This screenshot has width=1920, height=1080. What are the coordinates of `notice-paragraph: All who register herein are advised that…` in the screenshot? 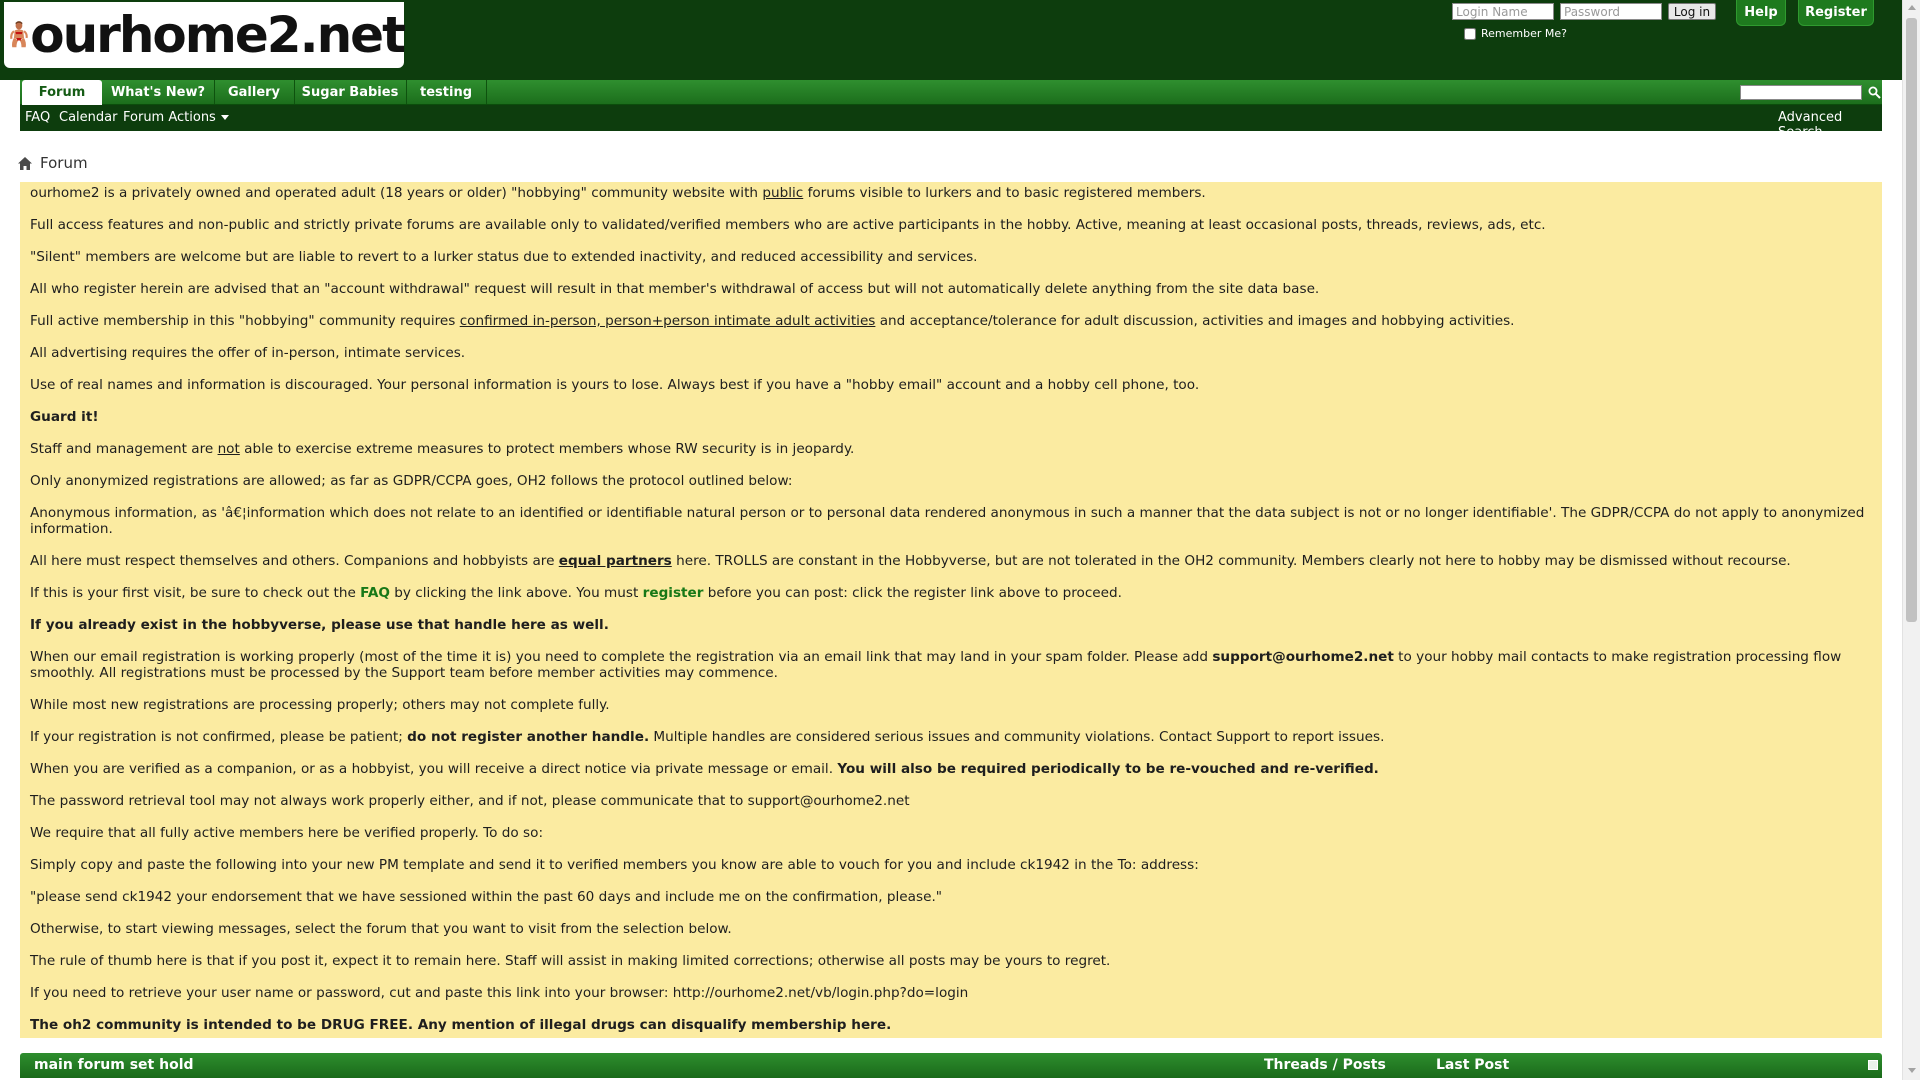 It's located at (675, 289).